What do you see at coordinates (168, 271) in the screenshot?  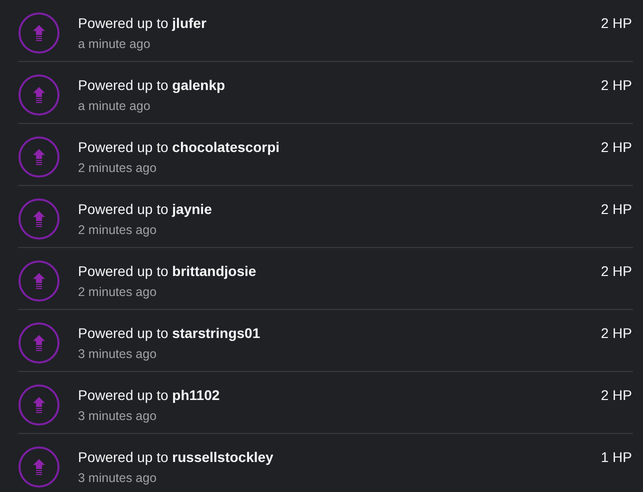 I see `activity-message: Powered up to brittandjosie` at bounding box center [168, 271].